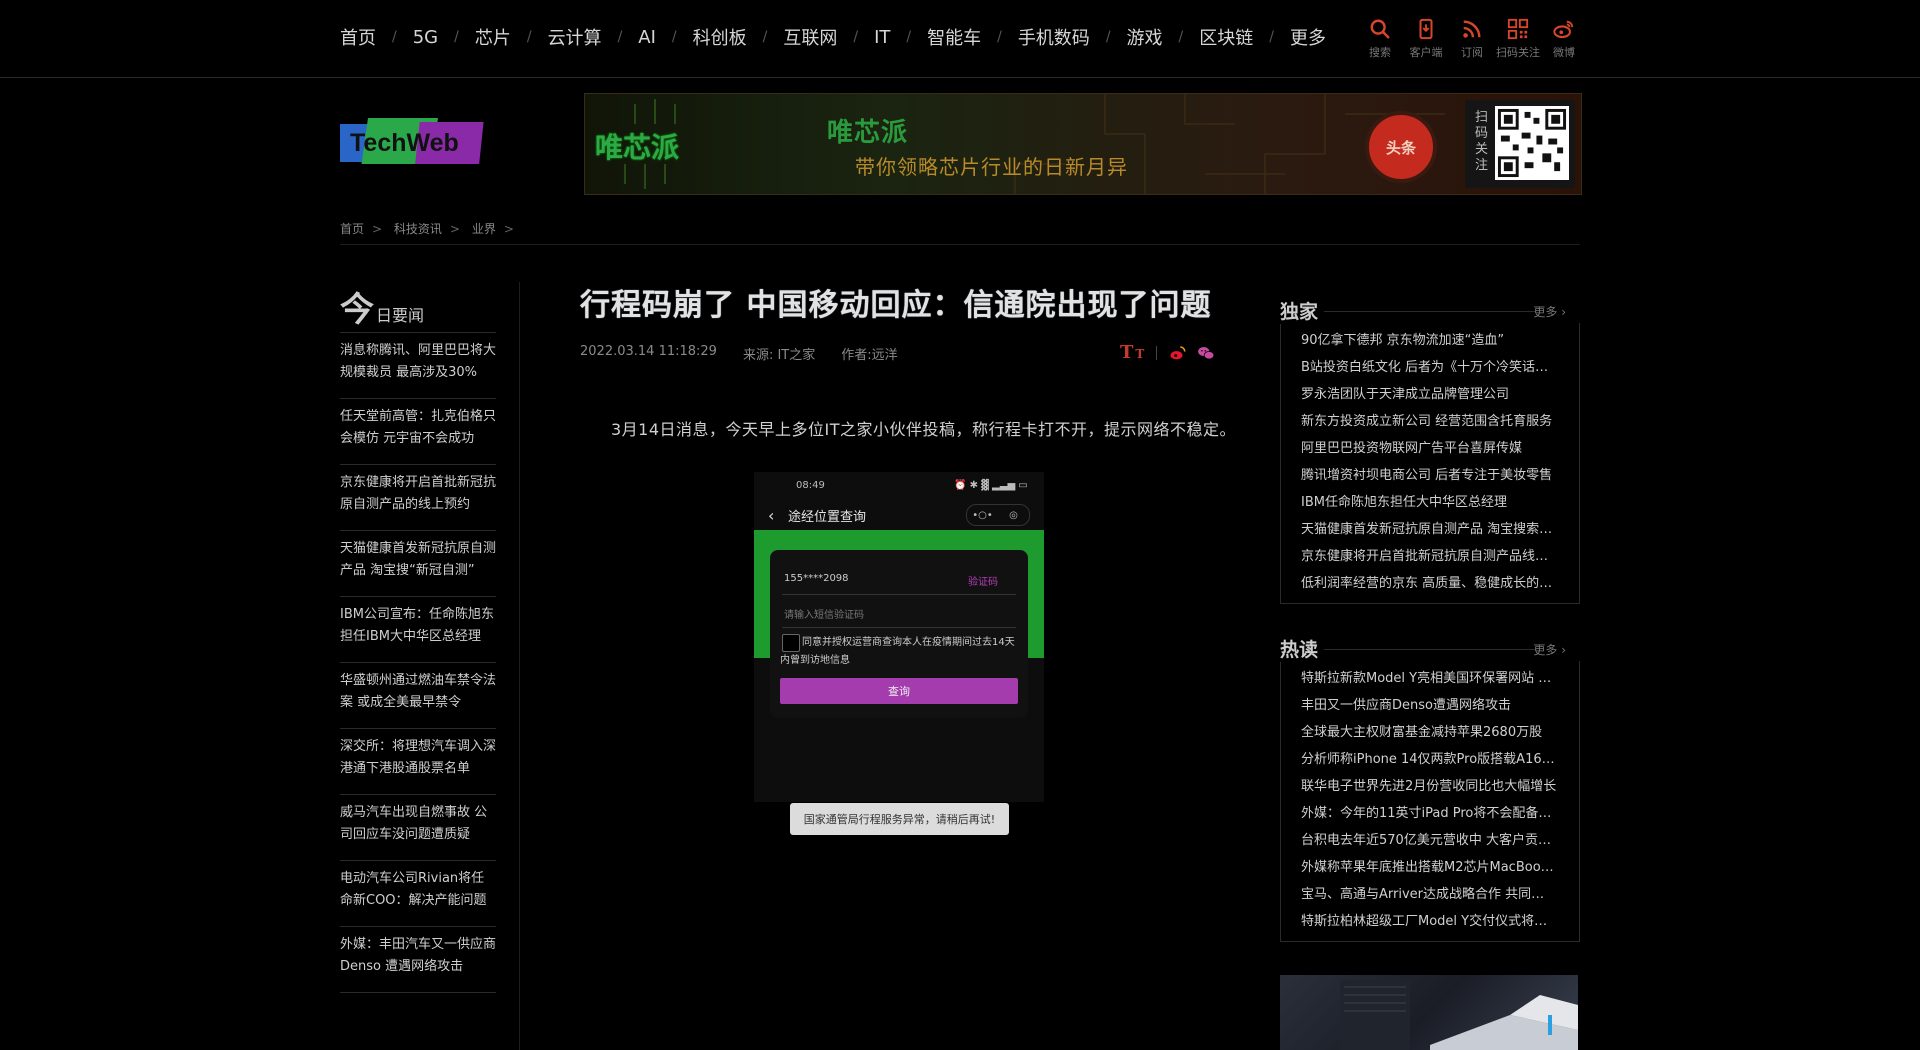  What do you see at coordinates (647, 37) in the screenshot?
I see `nav-item: AI` at bounding box center [647, 37].